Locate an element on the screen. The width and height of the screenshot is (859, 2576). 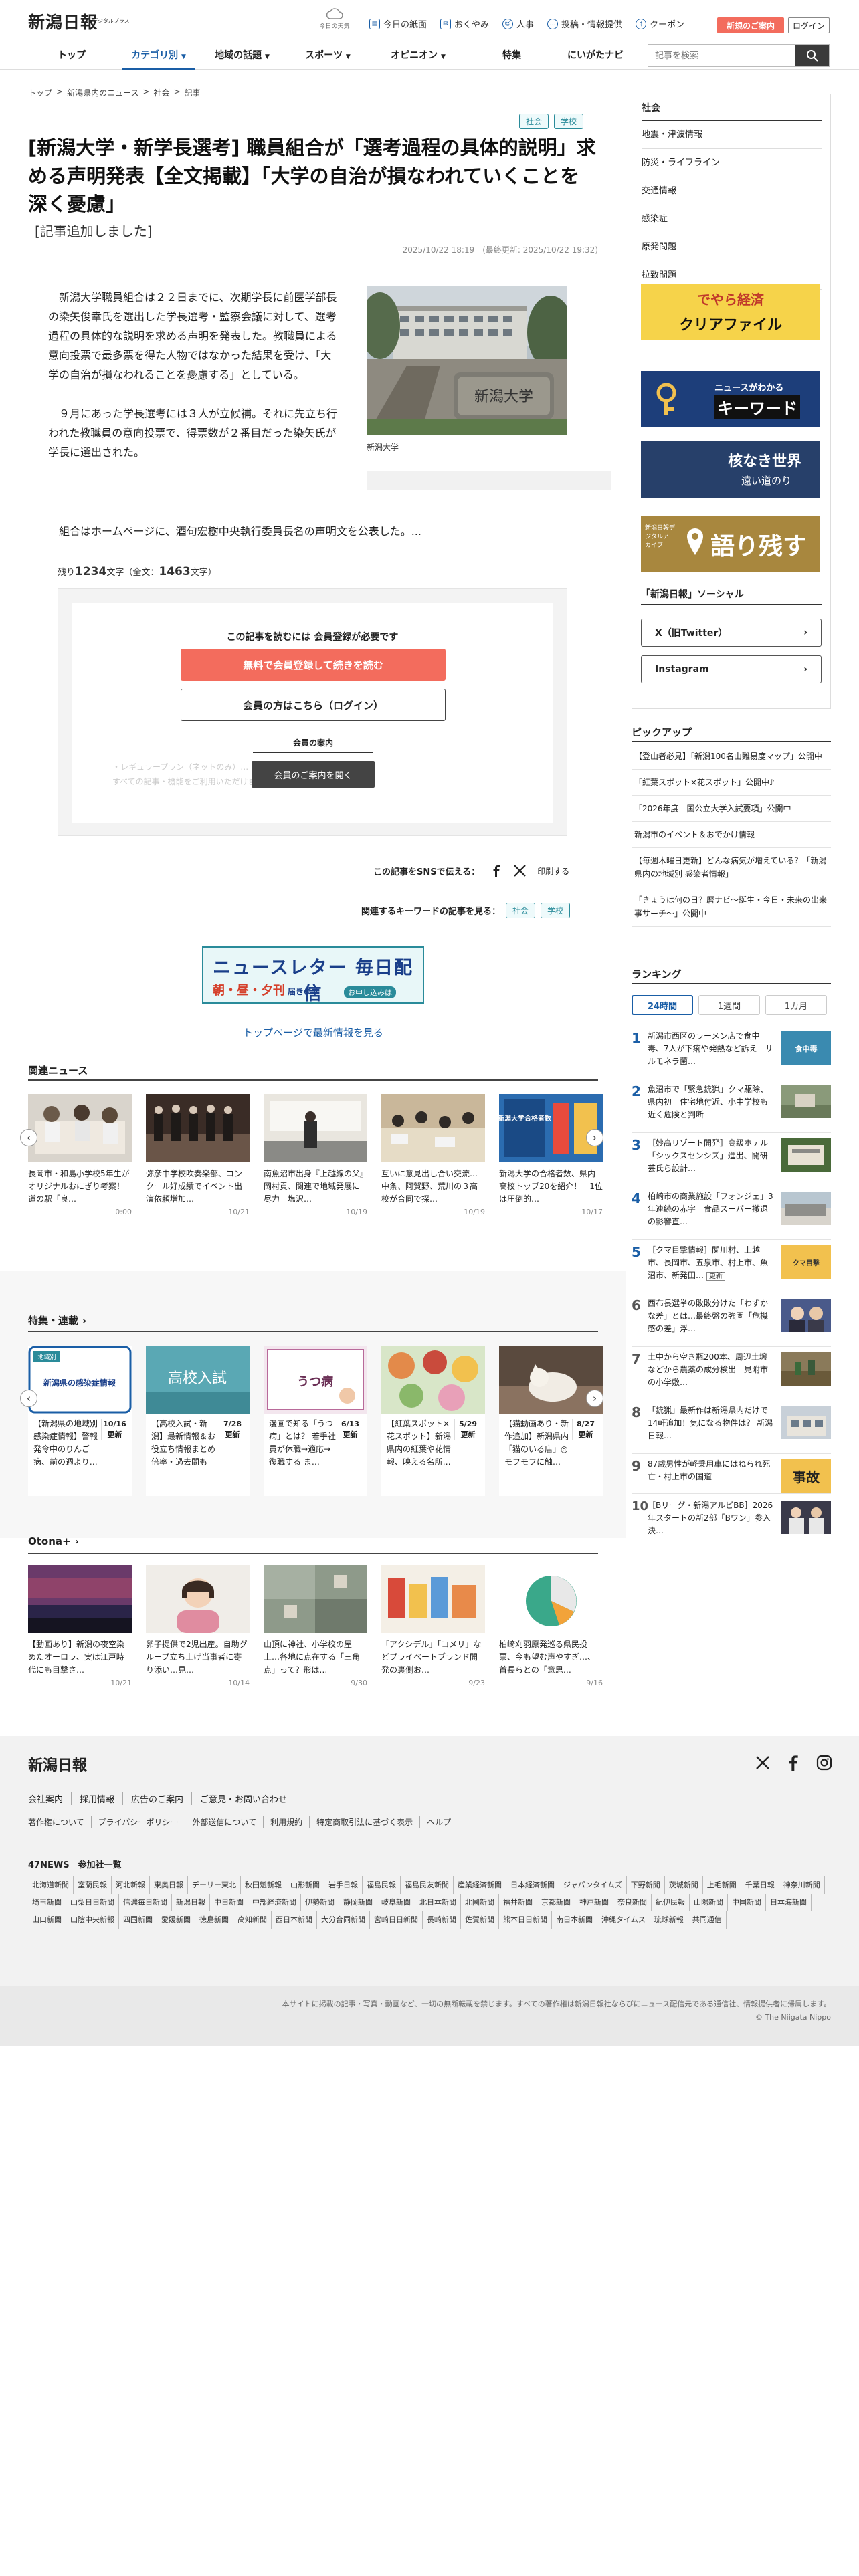
member-paper-link: 徳島新聞 is located at coordinates (214, 1920).